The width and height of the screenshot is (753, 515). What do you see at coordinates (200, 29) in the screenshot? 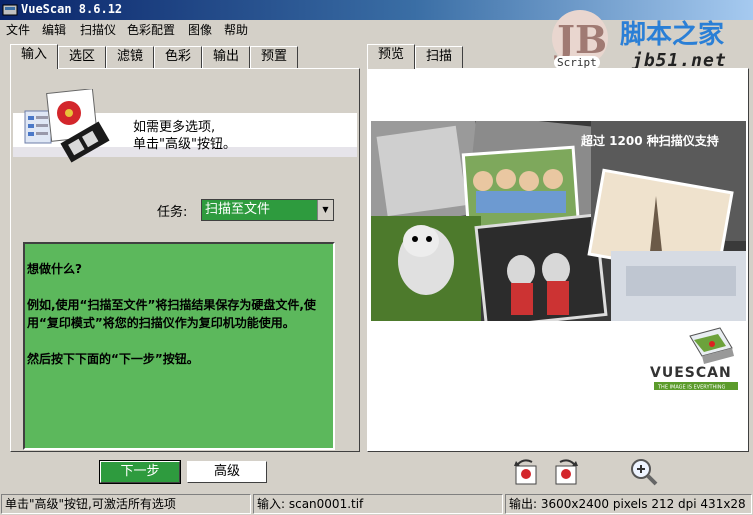
I see `menu-image: 图像` at bounding box center [200, 29].